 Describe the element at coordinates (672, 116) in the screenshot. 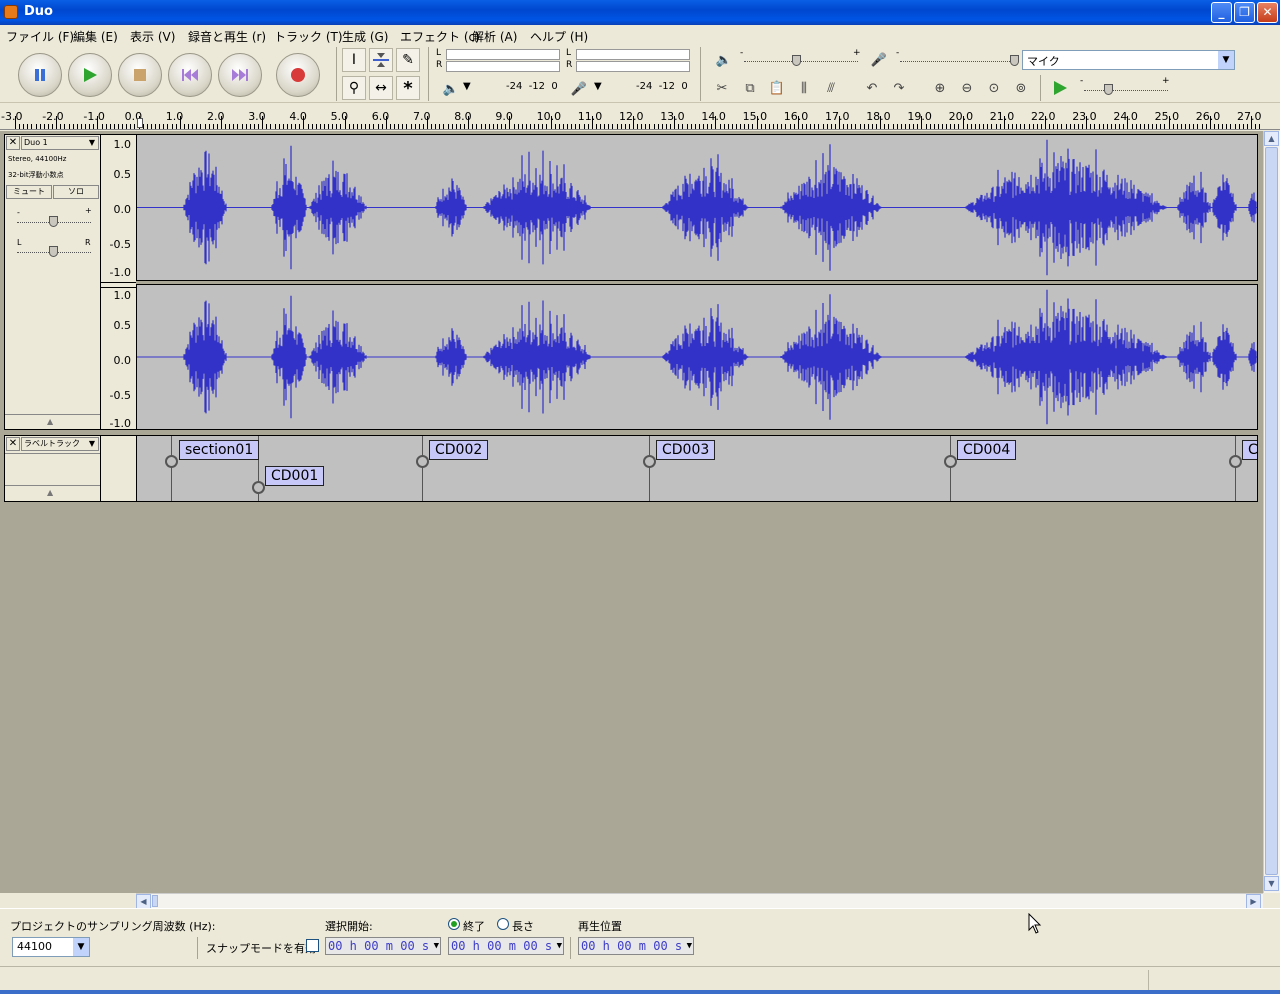

I see `ruler-tick-label: 13.0` at that location.